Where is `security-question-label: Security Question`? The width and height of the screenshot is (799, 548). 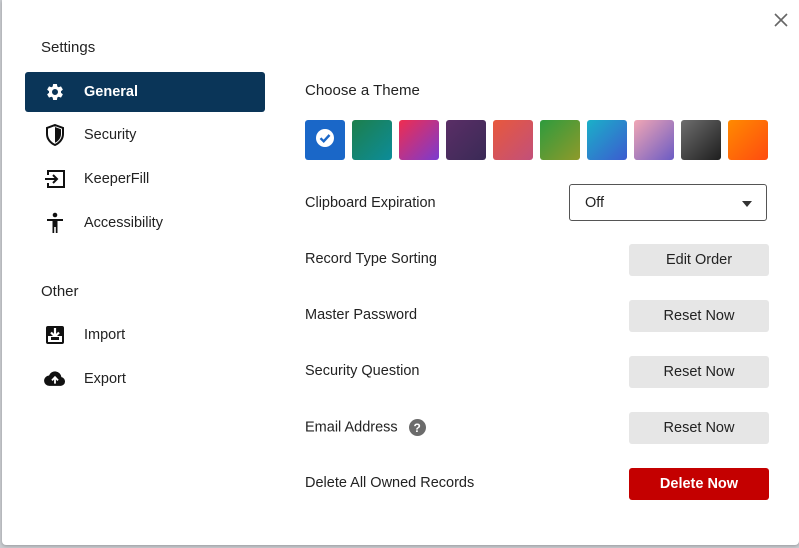 security-question-label: Security Question is located at coordinates (362, 371).